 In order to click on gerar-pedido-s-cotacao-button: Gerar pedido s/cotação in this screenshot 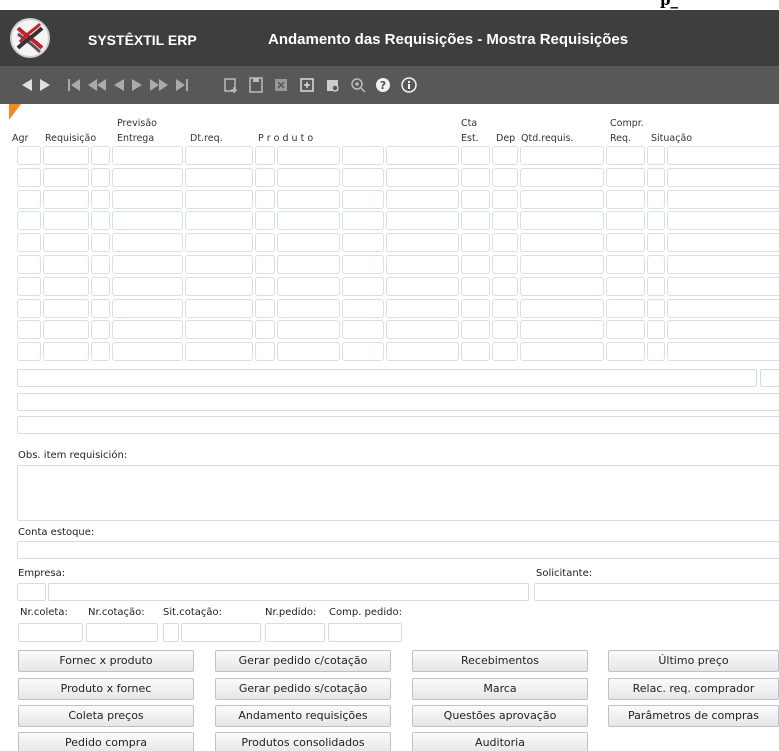, I will do `click(303, 689)`.